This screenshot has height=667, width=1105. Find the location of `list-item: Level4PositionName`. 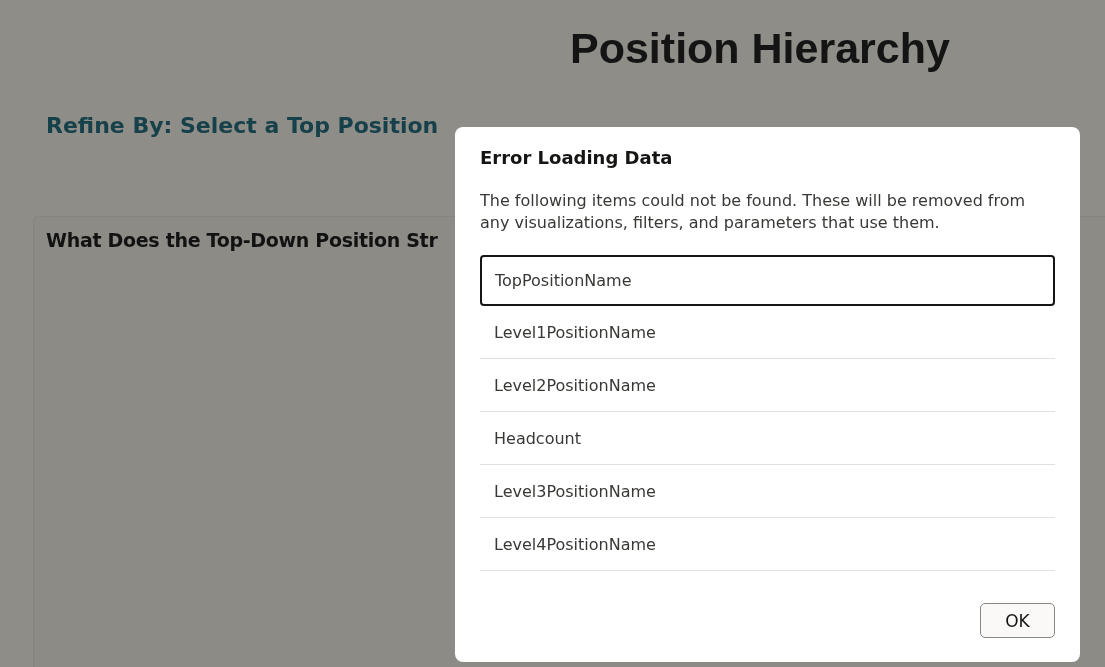

list-item: Level4PositionName is located at coordinates (767, 545).